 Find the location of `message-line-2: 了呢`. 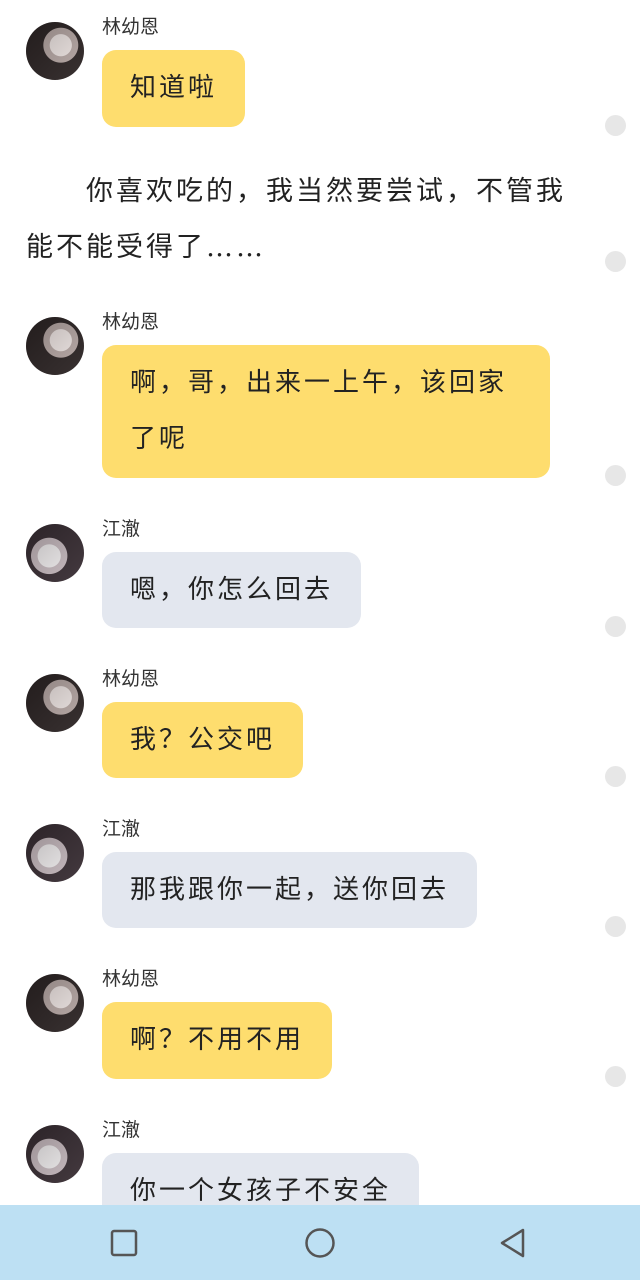

message-line-2: 了呢 is located at coordinates (159, 439).